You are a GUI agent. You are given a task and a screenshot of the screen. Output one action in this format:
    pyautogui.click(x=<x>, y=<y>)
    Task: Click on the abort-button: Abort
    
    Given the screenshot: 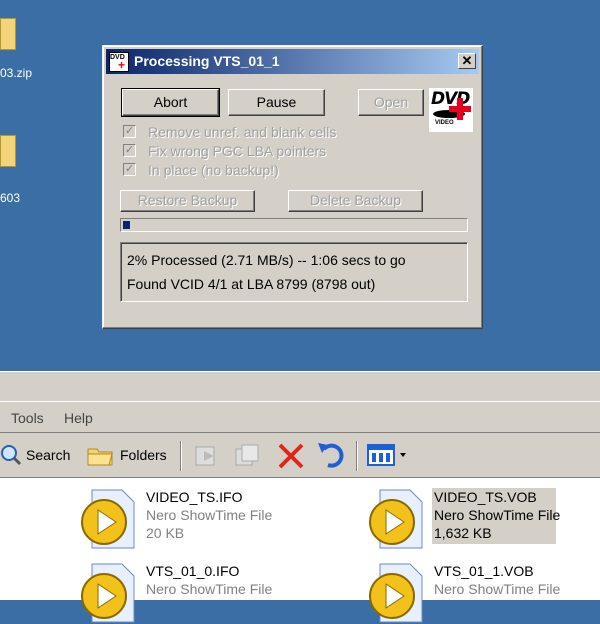 What is the action you would take?
    pyautogui.click(x=170, y=102)
    